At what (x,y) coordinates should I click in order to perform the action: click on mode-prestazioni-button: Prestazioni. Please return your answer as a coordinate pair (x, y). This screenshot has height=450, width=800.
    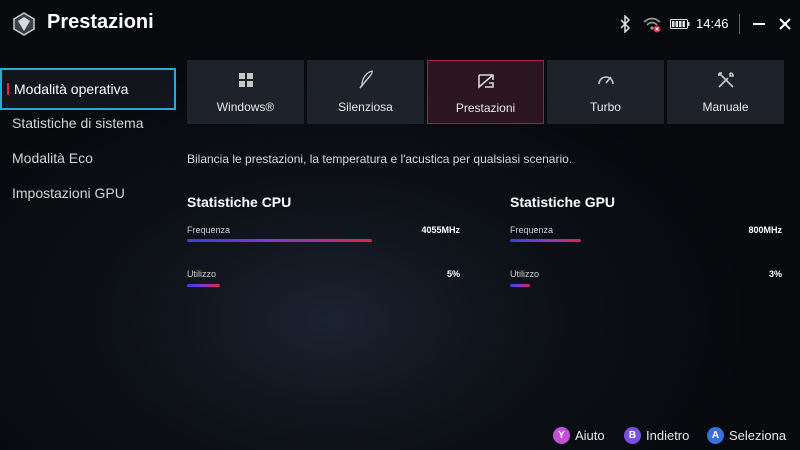
    Looking at the image, I should click on (485, 92).